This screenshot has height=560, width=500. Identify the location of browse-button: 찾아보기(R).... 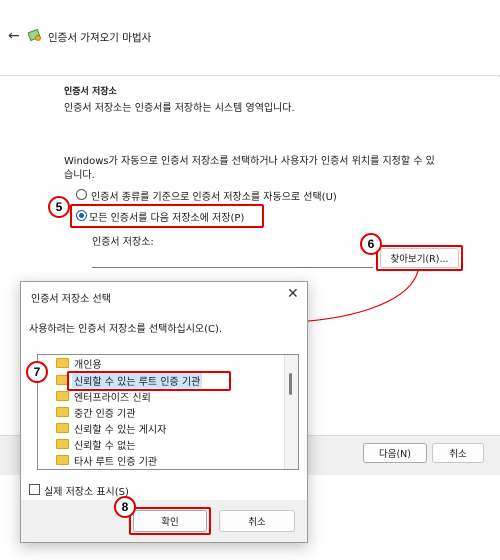
(419, 258).